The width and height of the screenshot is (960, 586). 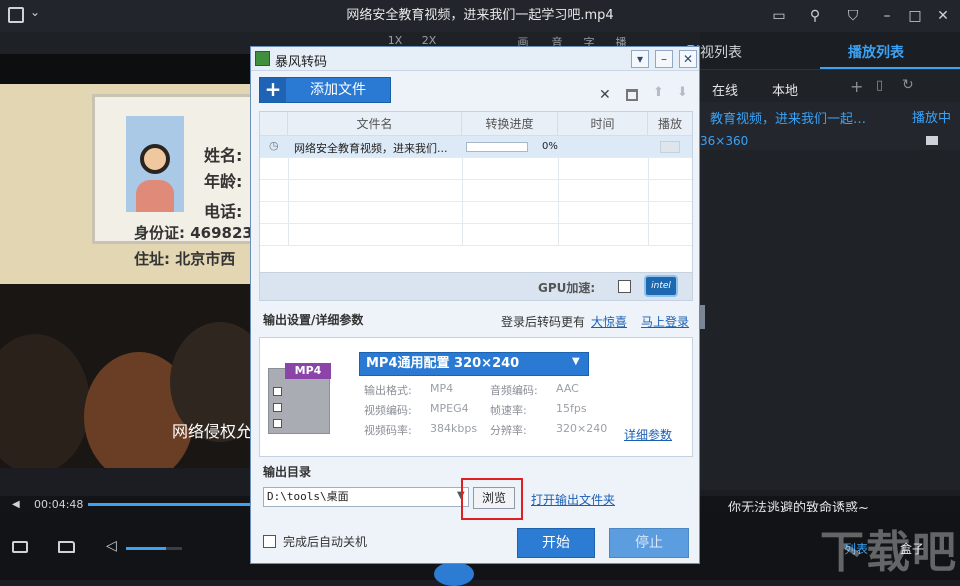 I want to click on file-remove-icon: ▯, so click(x=879, y=85).